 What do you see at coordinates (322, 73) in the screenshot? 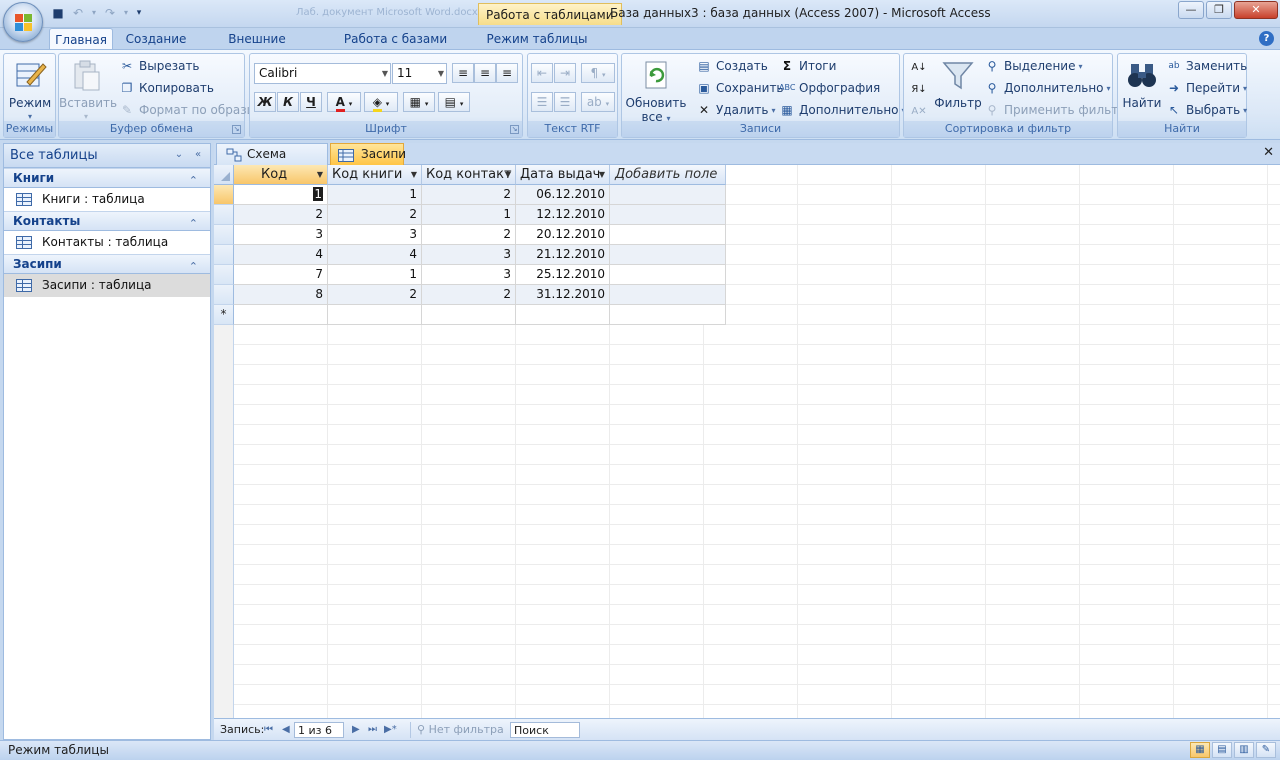
I see `font-name-combo: Calibri ▼` at bounding box center [322, 73].